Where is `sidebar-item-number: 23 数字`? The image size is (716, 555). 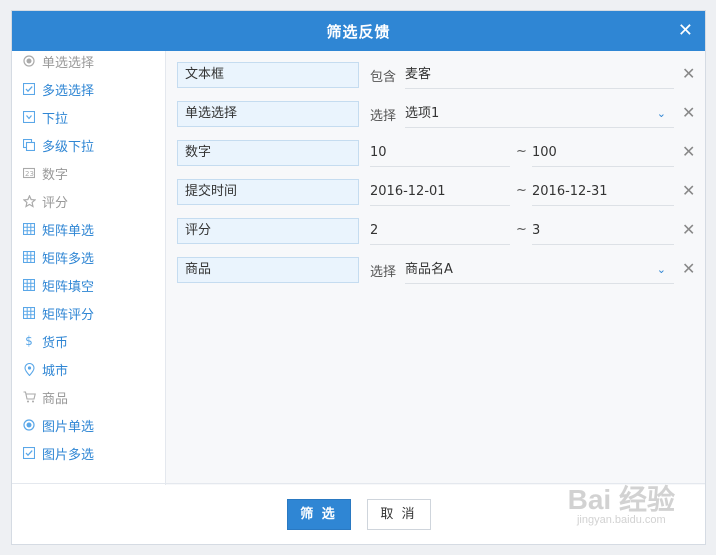
sidebar-item-number: 23 数字 is located at coordinates (88, 173).